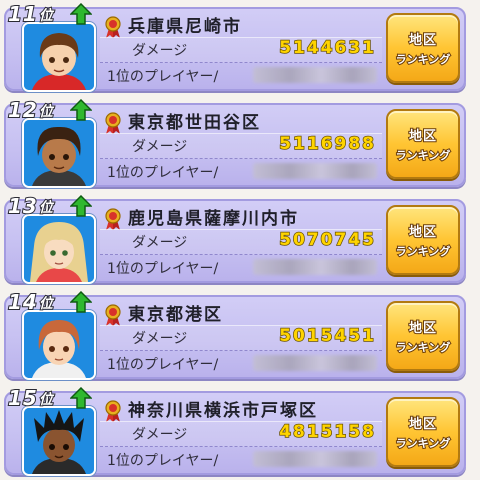  I want to click on damage-value: 5070745, so click(327, 240).